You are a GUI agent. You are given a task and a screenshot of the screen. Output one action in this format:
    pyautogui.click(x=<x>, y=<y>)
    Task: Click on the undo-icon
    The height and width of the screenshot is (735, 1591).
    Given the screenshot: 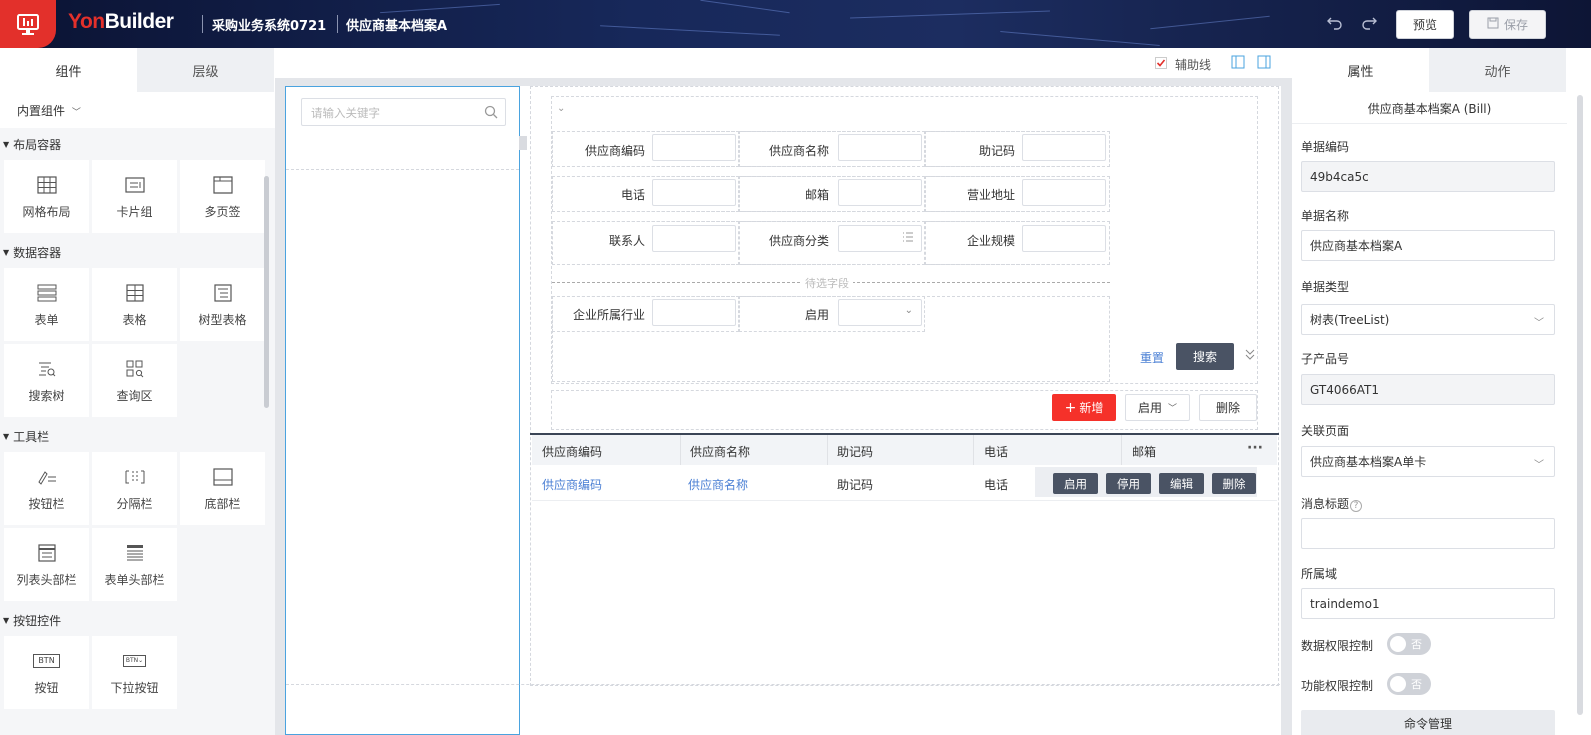 What is the action you would take?
    pyautogui.click(x=1335, y=24)
    